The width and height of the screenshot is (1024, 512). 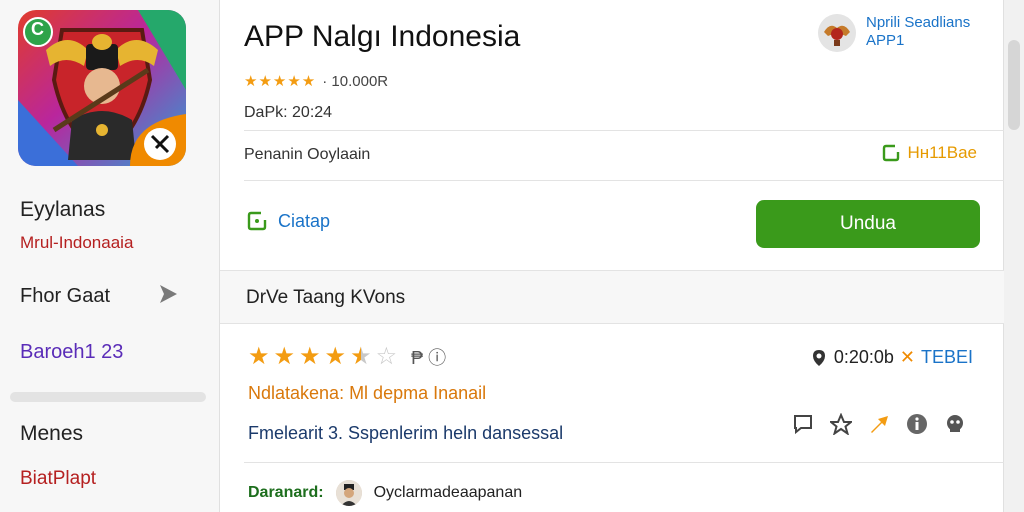 What do you see at coordinates (868, 224) in the screenshot?
I see `install-button: Undua` at bounding box center [868, 224].